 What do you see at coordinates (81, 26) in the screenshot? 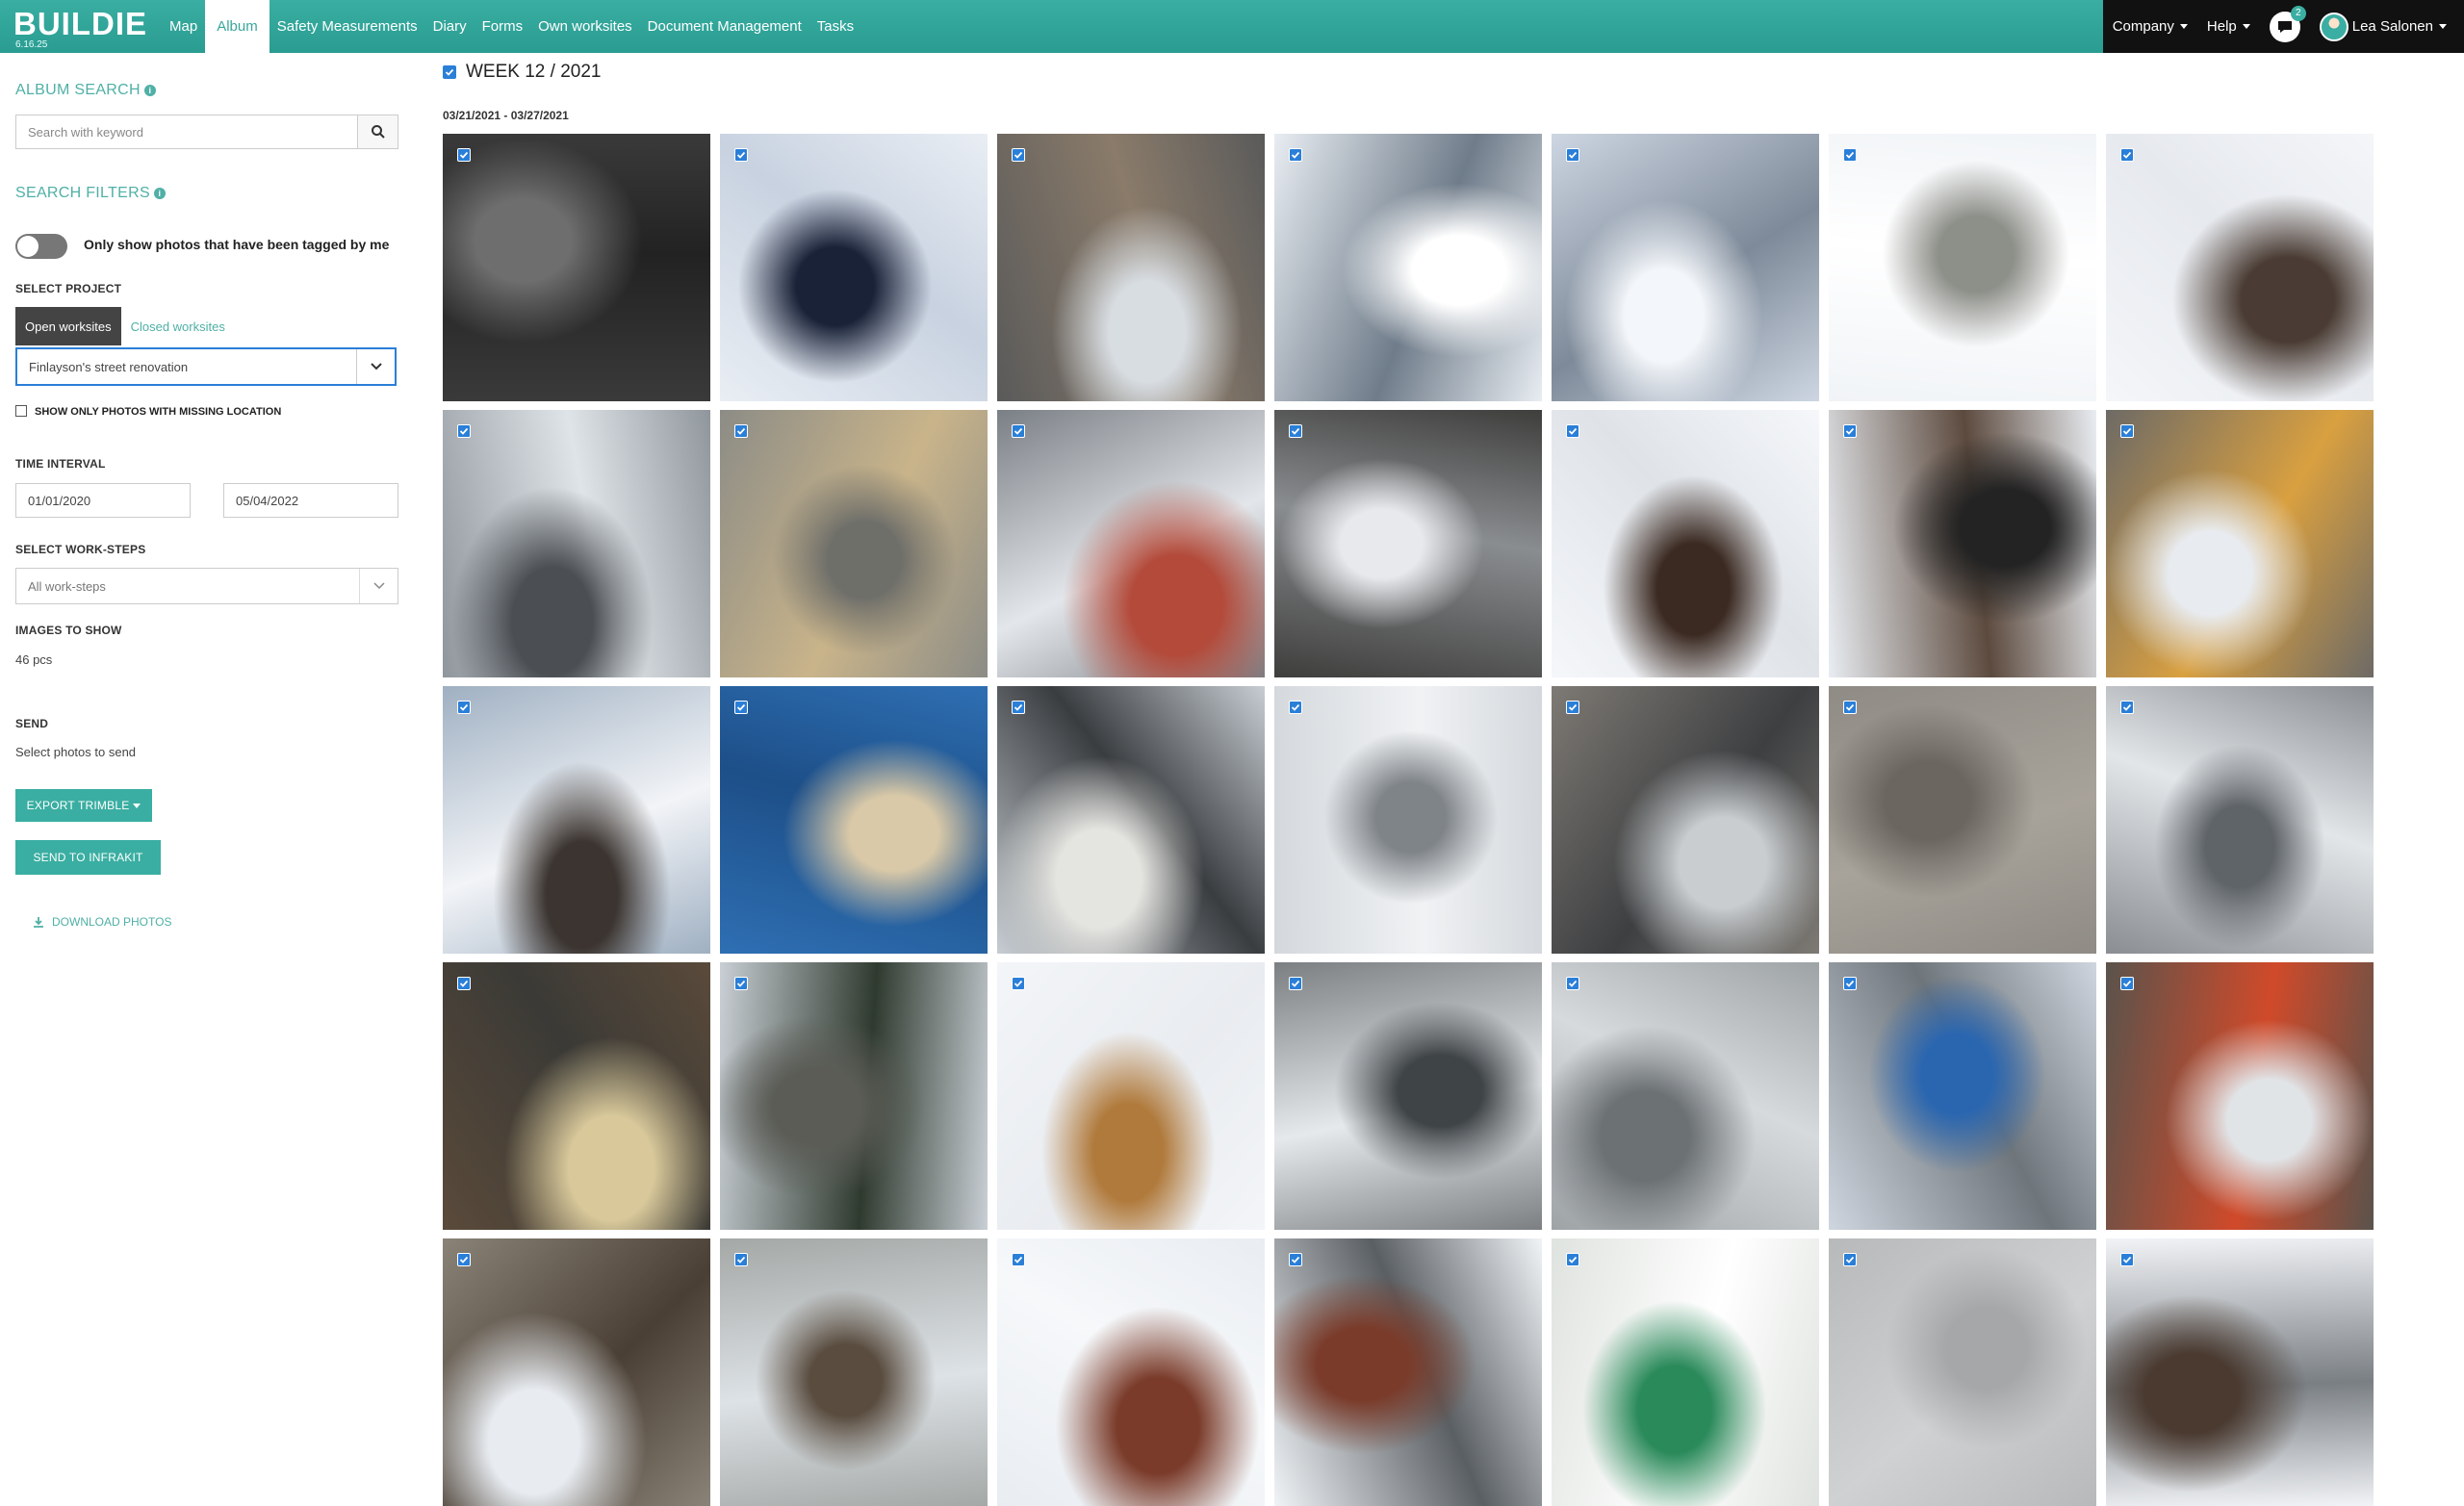
I see `buildie-logo: BUILDIE 6.16.25` at bounding box center [81, 26].